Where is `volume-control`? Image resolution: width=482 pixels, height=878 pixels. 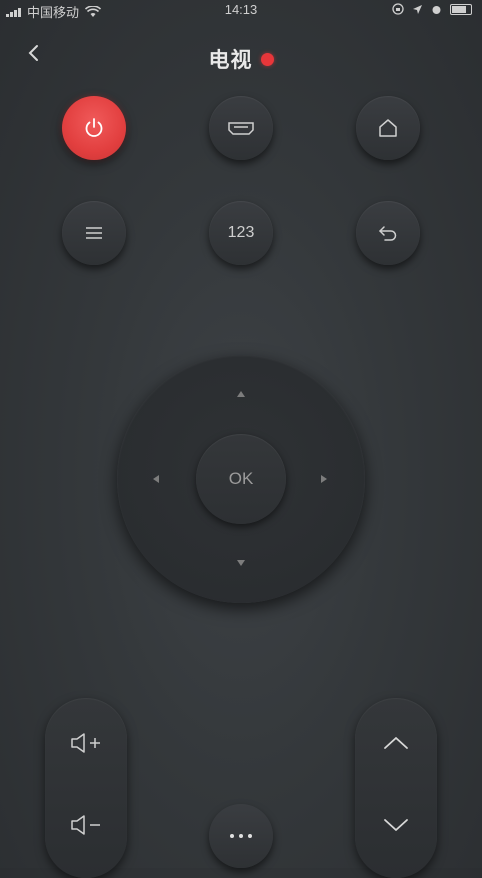 volume-control is located at coordinates (86, 788).